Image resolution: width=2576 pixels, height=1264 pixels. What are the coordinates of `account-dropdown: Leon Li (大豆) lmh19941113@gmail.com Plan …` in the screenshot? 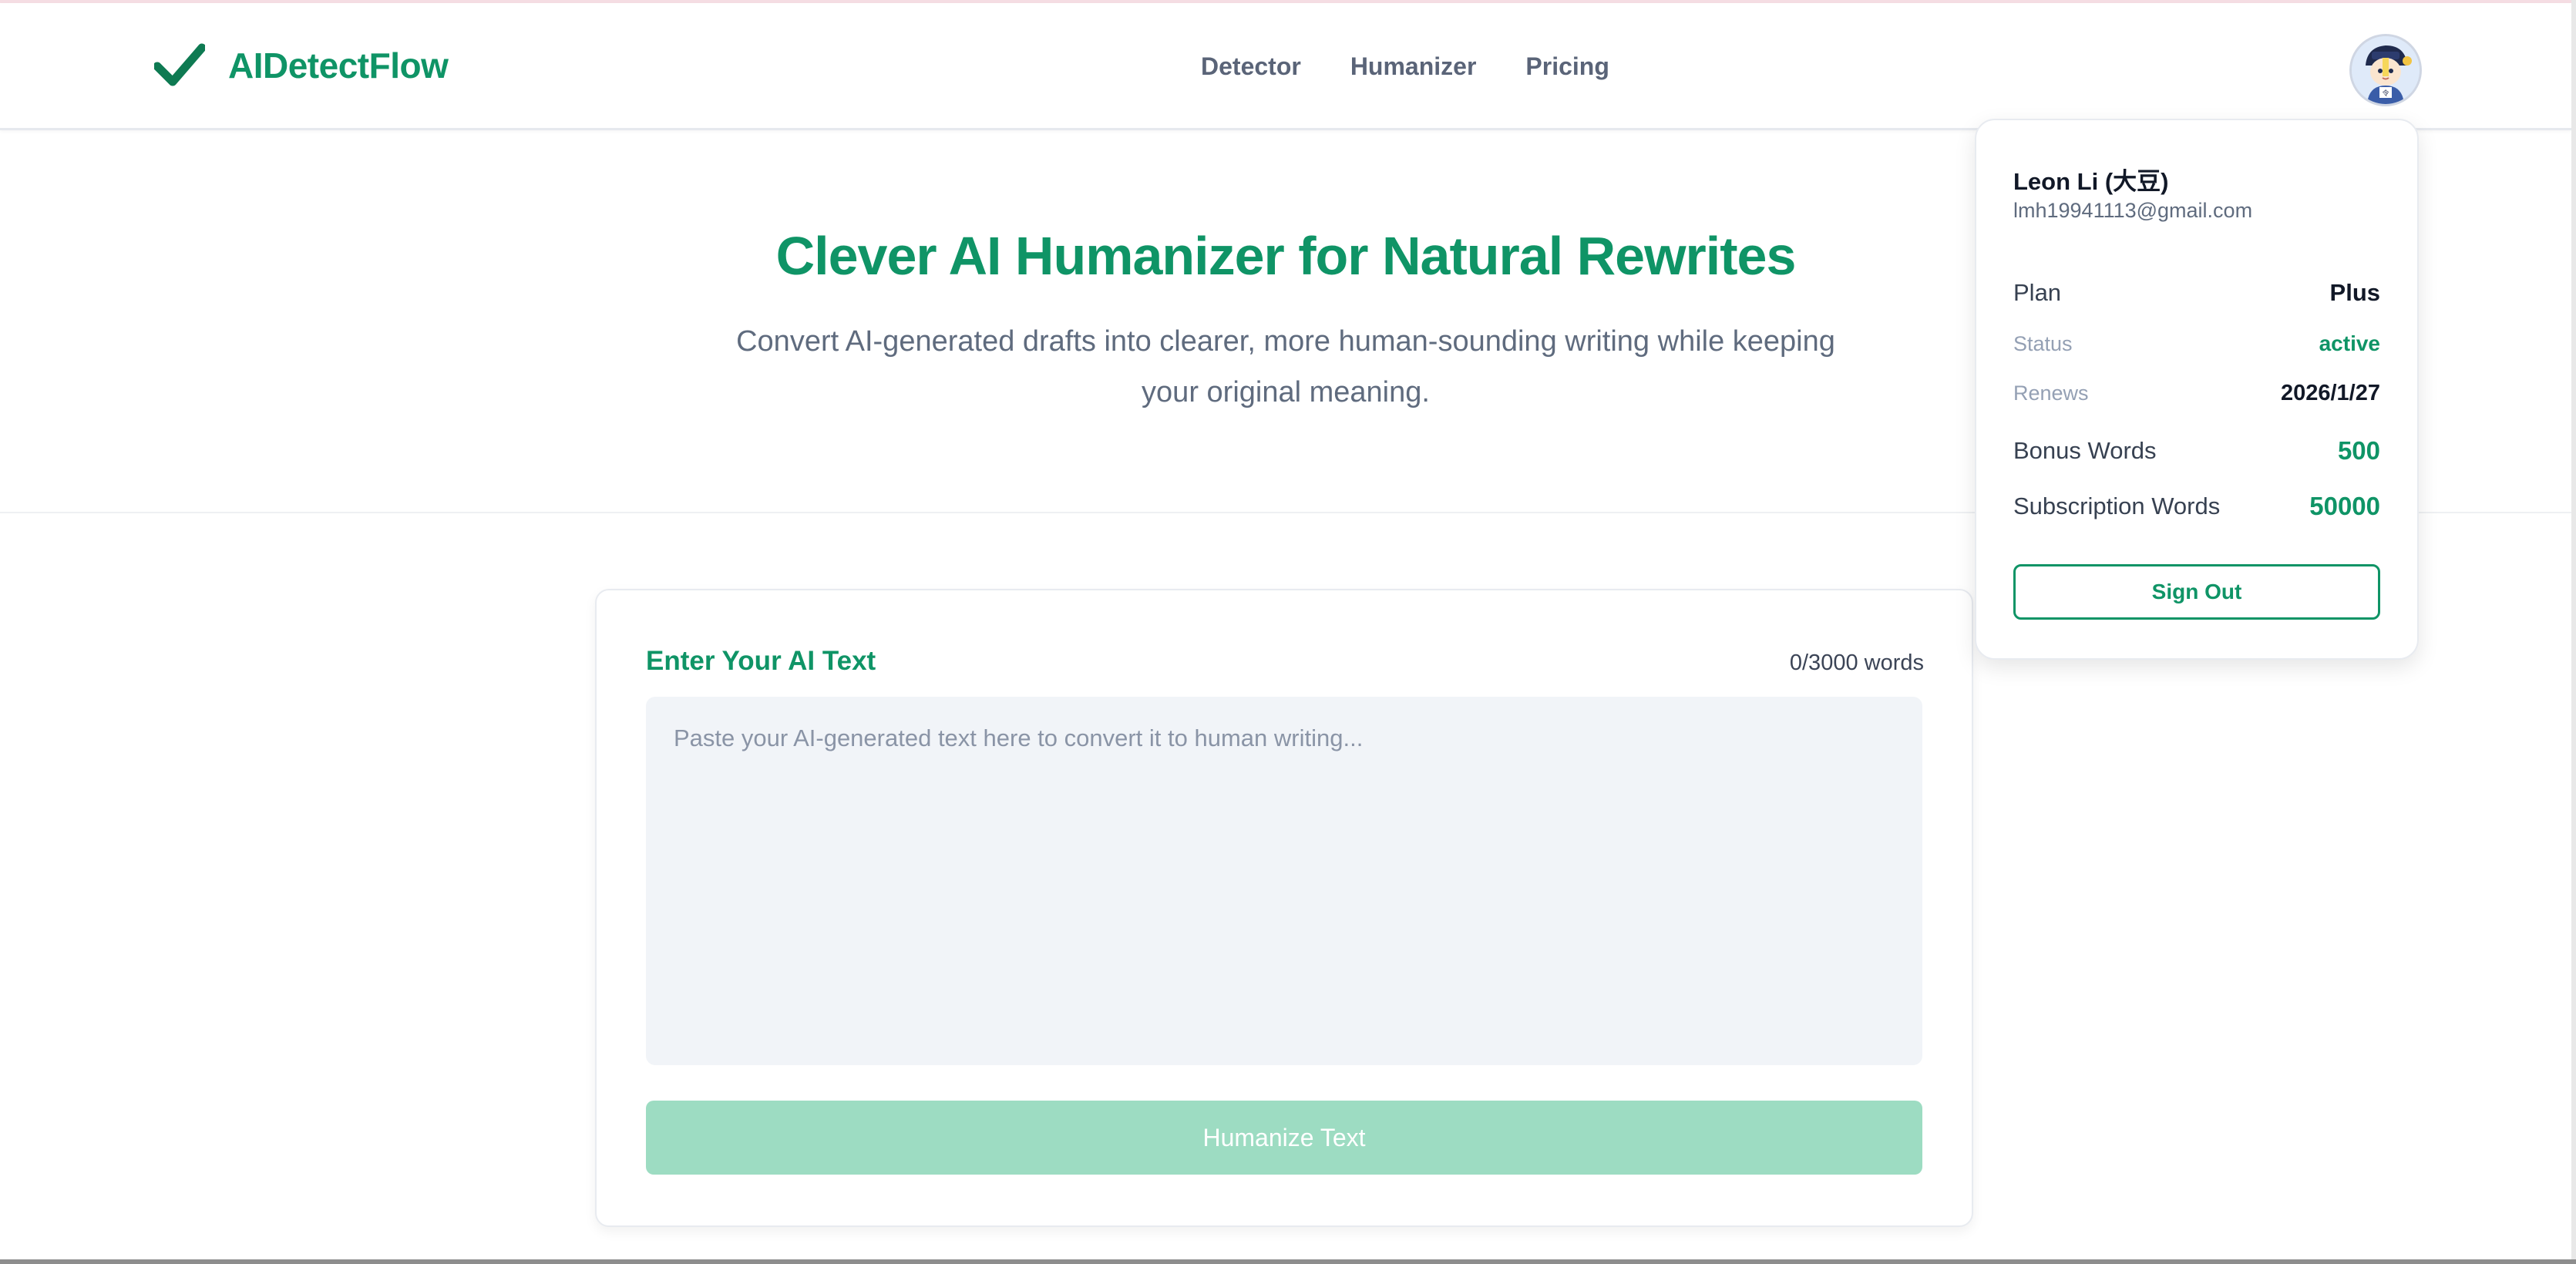 It's located at (2197, 389).